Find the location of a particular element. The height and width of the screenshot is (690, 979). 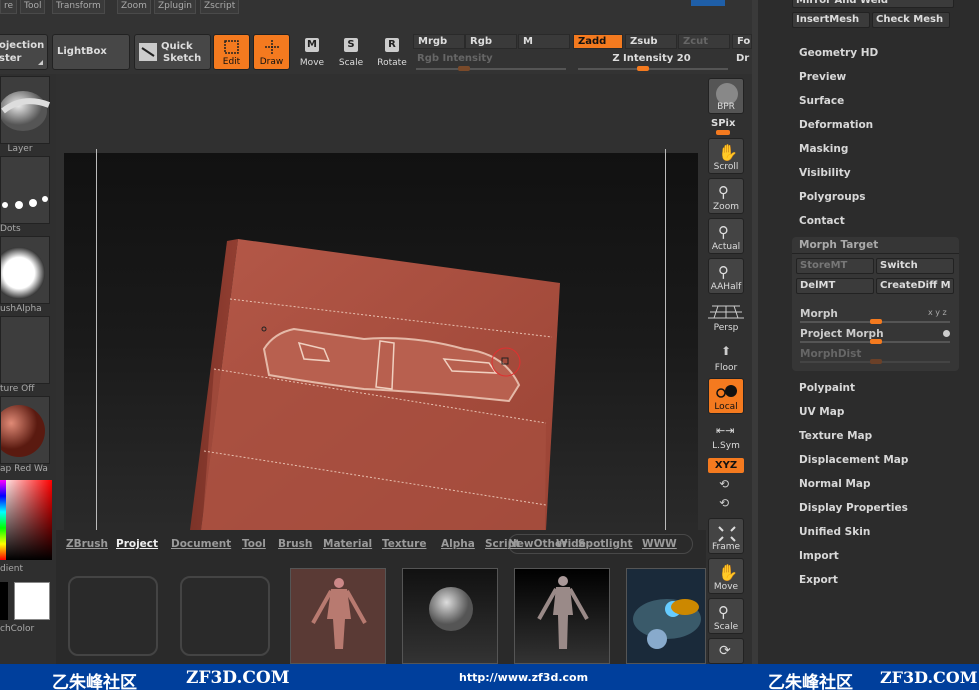

rgb-intensity-track is located at coordinates (491, 69).